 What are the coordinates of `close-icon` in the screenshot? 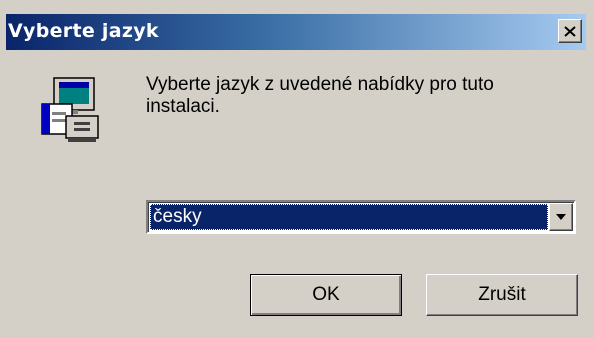 It's located at (570, 31).